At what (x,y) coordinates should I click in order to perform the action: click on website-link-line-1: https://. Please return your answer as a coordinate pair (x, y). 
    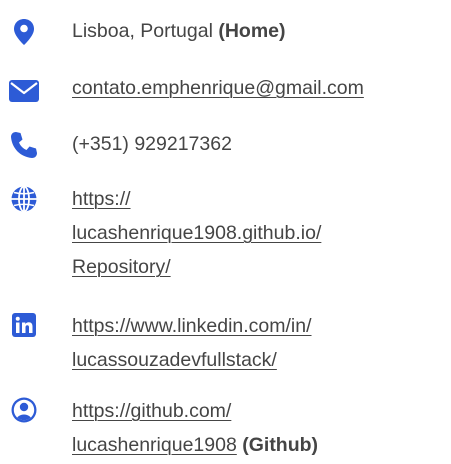
    Looking at the image, I should click on (101, 199).